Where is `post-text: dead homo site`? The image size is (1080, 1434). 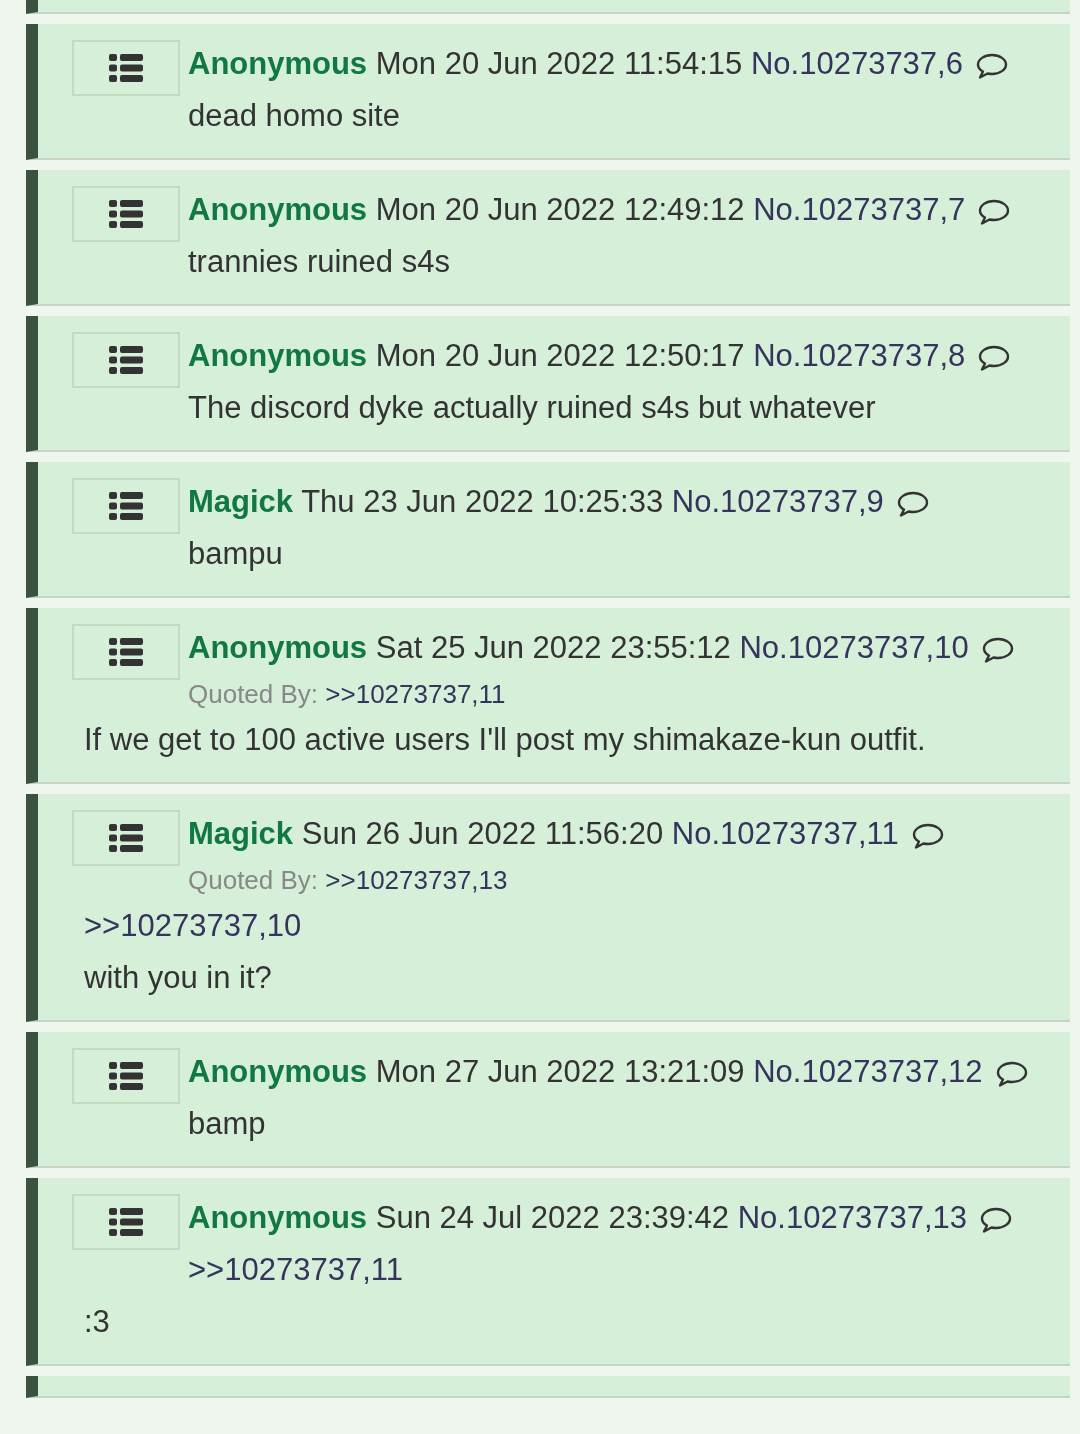 post-text: dead homo site is located at coordinates (294, 116).